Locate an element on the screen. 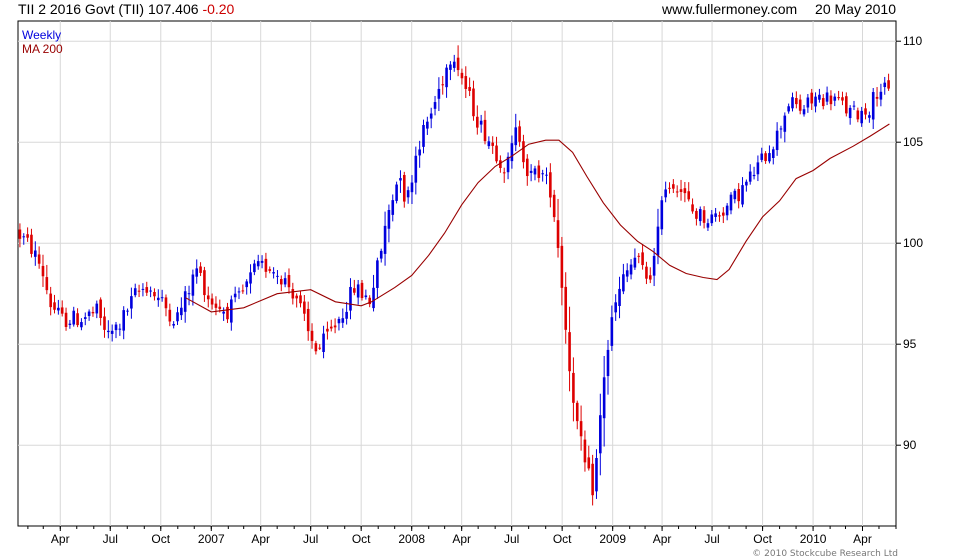 This screenshot has height=560, width=980. copyright-notice: © 2010 Stockcube Research Ltd is located at coordinates (825, 554).